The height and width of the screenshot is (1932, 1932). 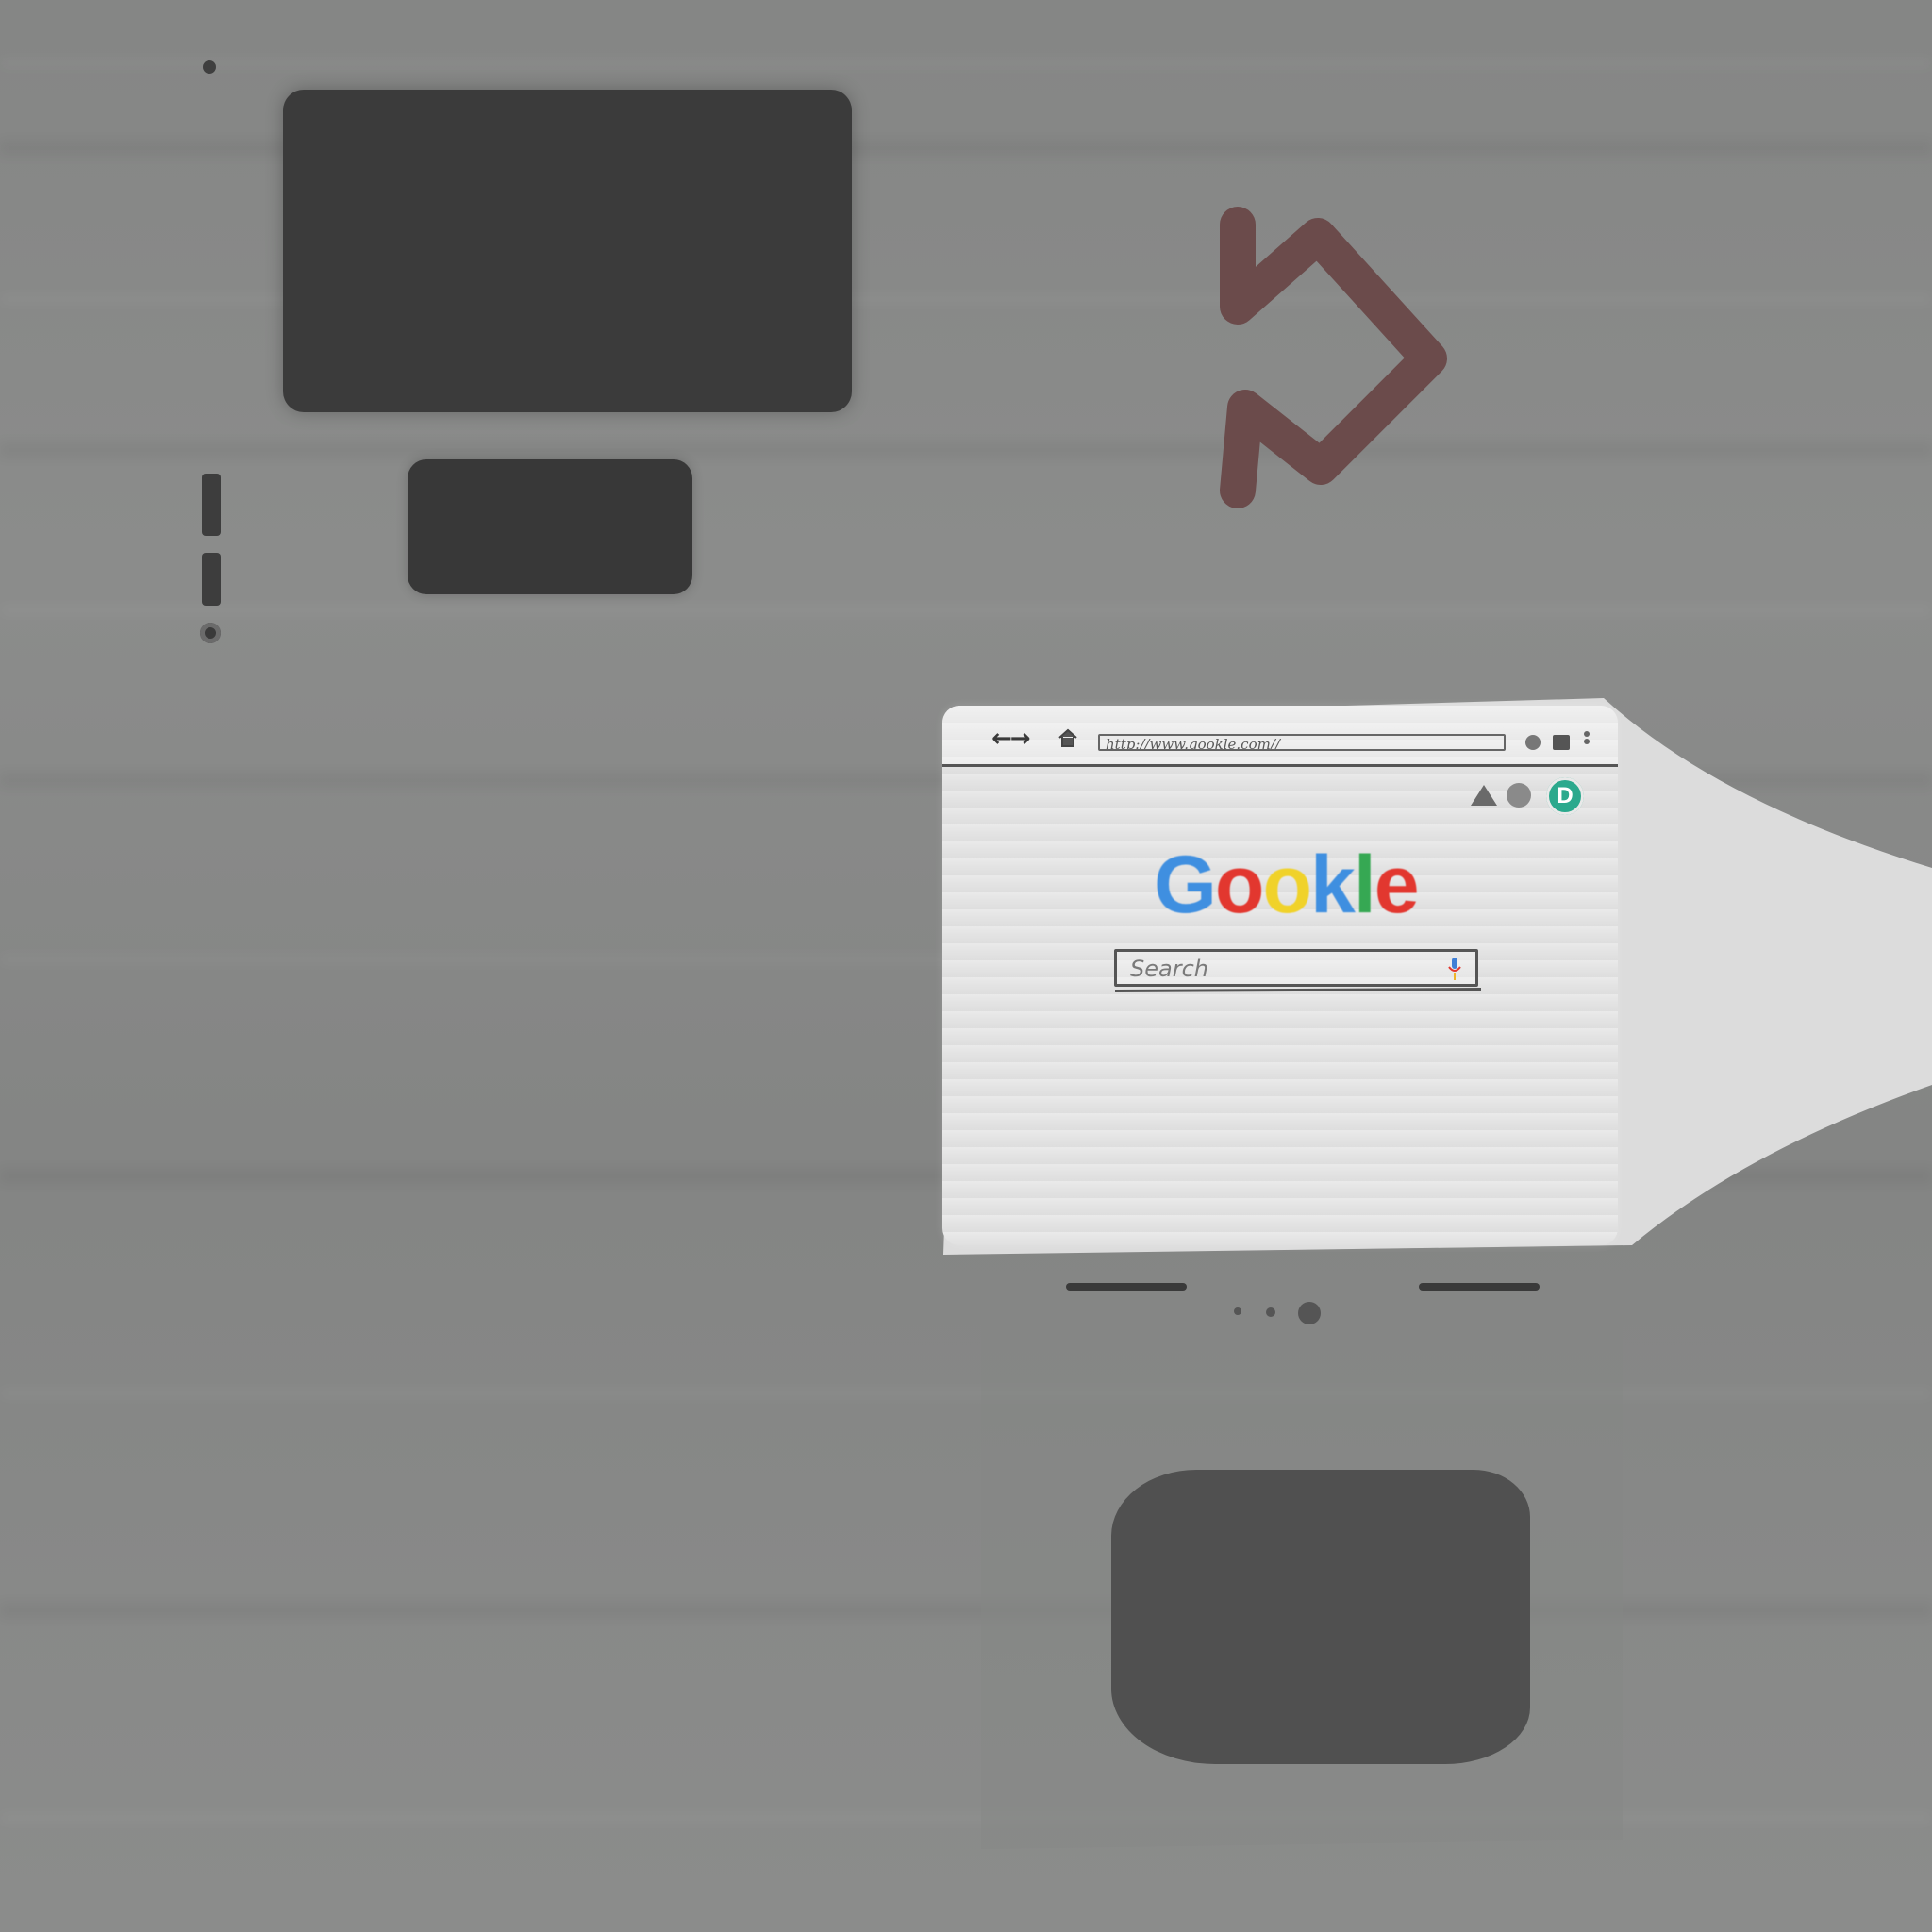 What do you see at coordinates (1334, 358) in the screenshot?
I see `rotate-icon` at bounding box center [1334, 358].